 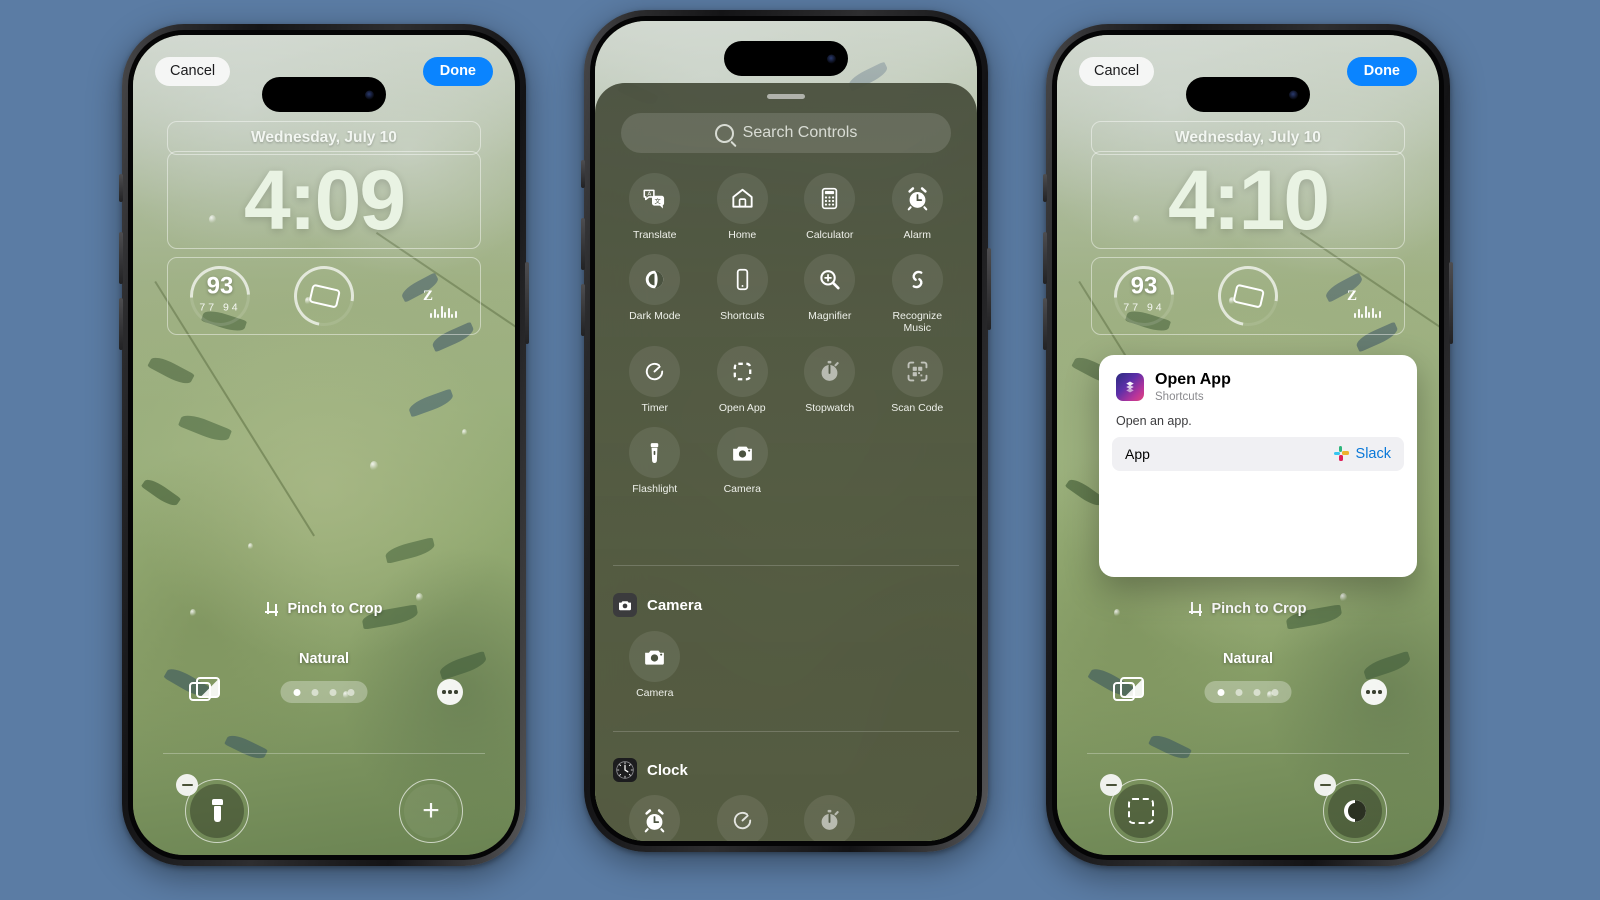 I want to click on open-app-icon, so click(x=1141, y=811).